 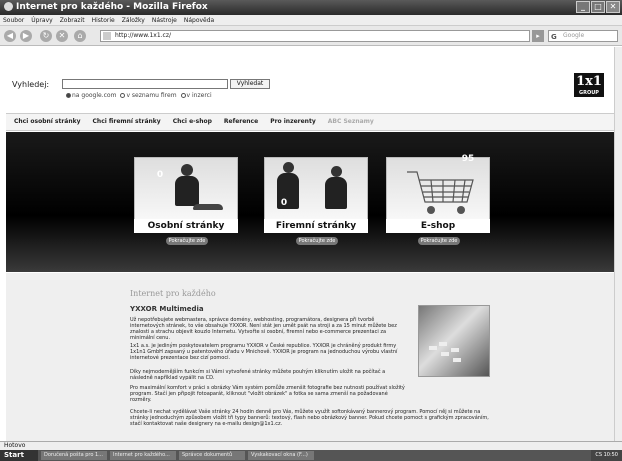 I want to click on radio-firms: v seznamu firem, so click(x=148, y=95).